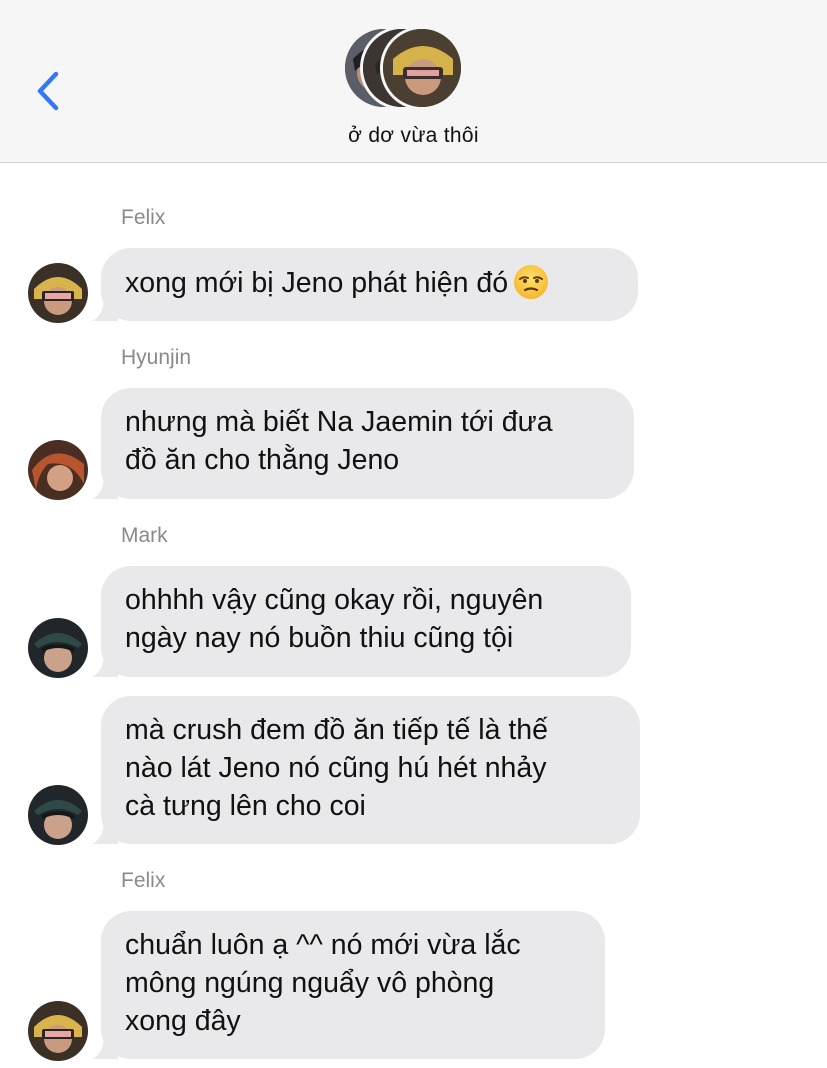 The width and height of the screenshot is (827, 1068). I want to click on group-name: ở dơ vừa thôi, so click(413, 136).